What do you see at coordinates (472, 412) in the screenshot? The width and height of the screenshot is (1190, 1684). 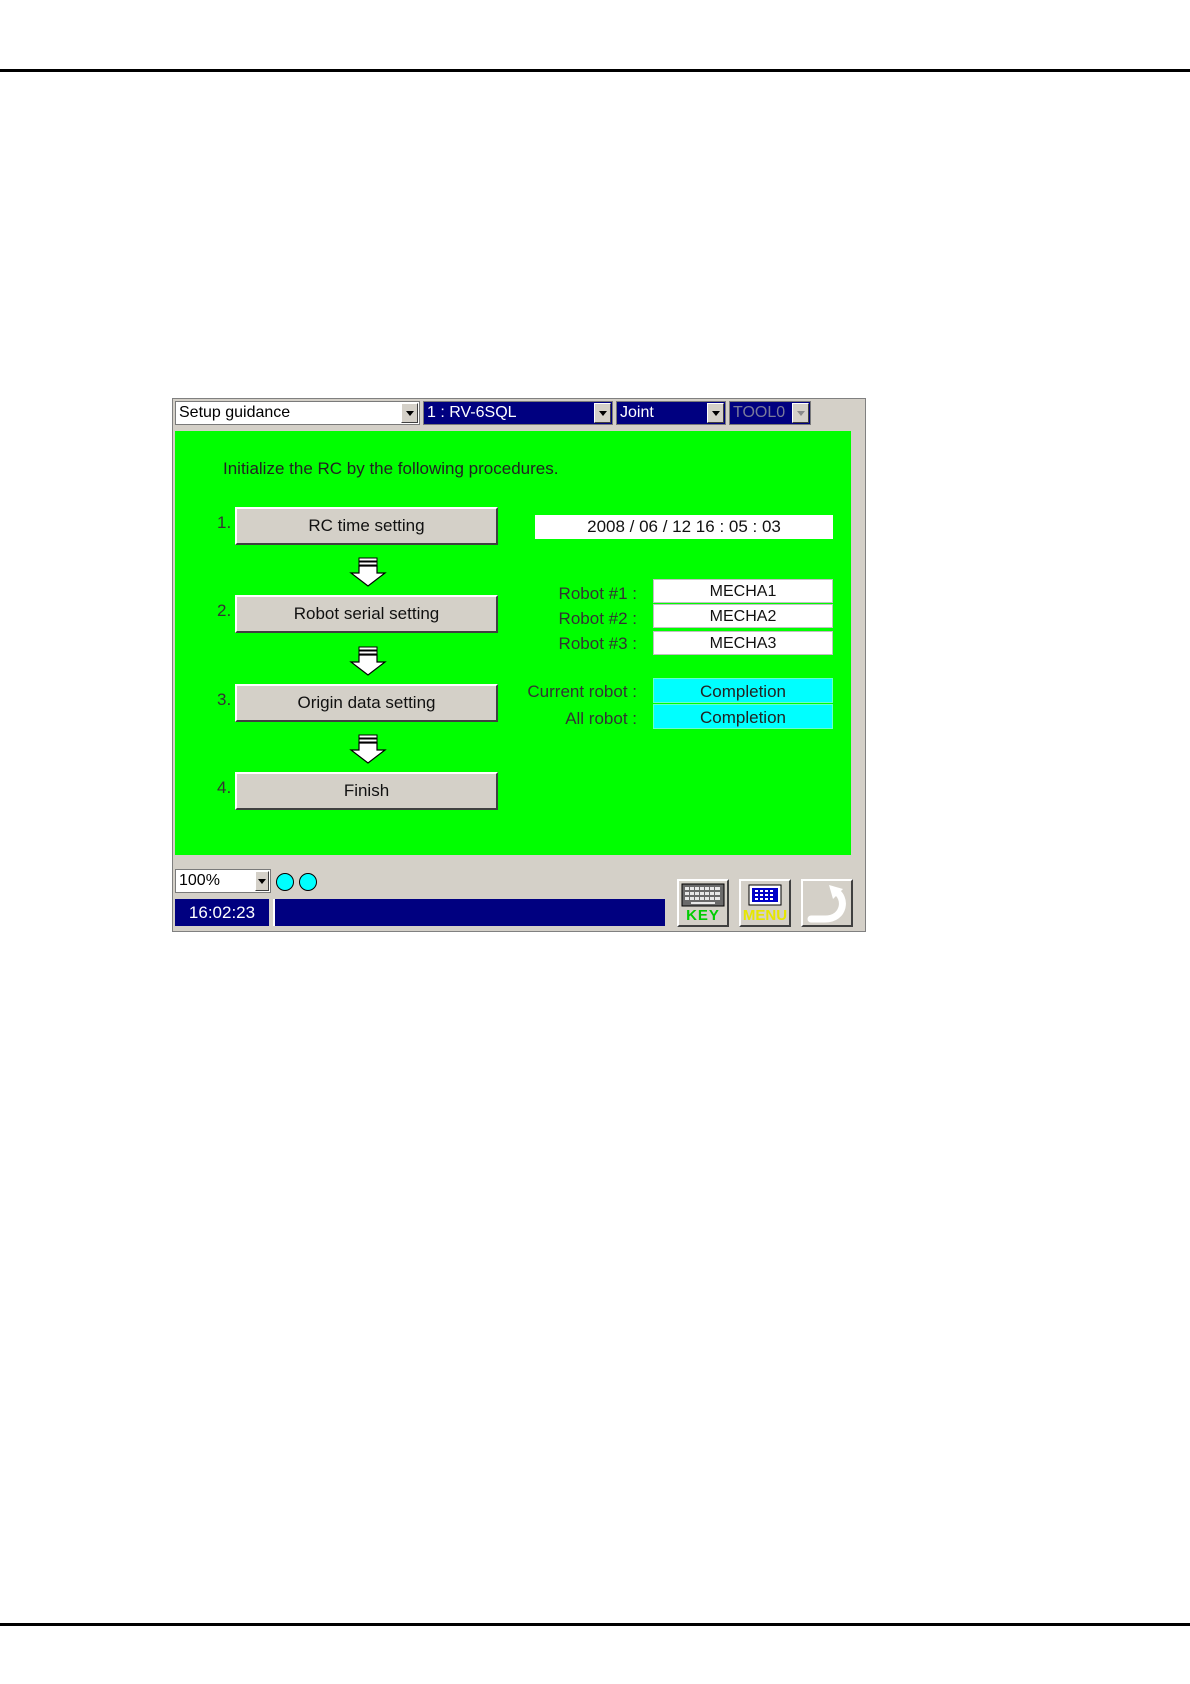 I see `robot-select-value: 1 : RV-6SQL` at bounding box center [472, 412].